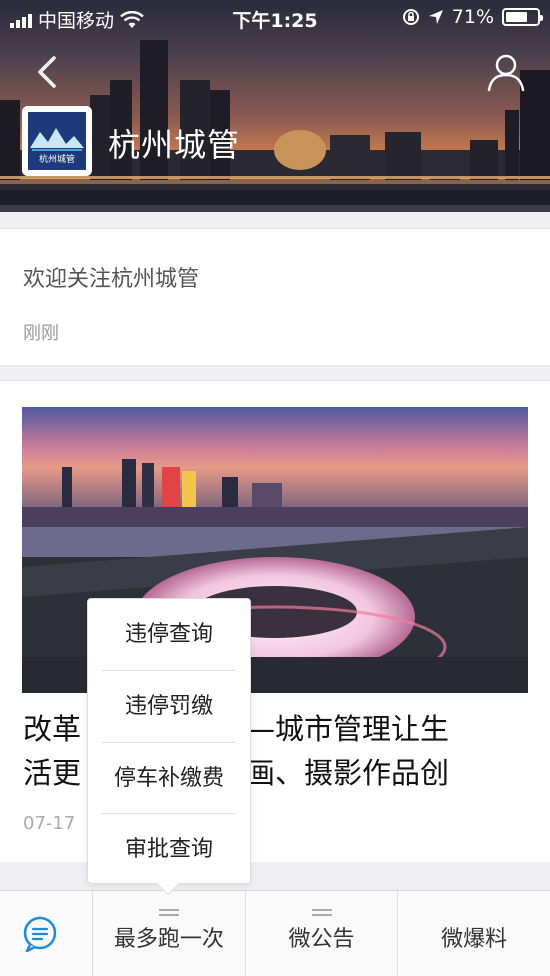  I want to click on article-date: 07-17, so click(49, 823).